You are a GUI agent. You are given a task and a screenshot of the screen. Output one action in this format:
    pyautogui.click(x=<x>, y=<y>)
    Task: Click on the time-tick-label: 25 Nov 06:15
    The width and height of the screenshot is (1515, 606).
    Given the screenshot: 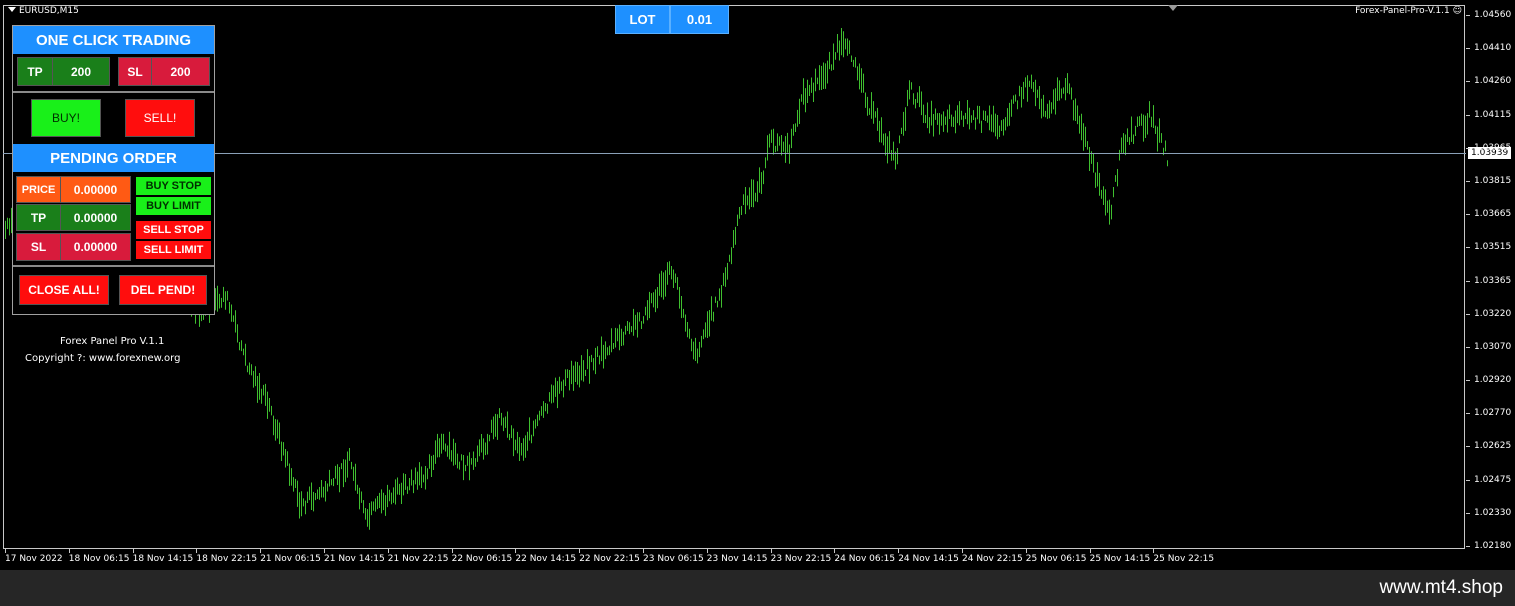 What is the action you would take?
    pyautogui.click(x=1056, y=559)
    